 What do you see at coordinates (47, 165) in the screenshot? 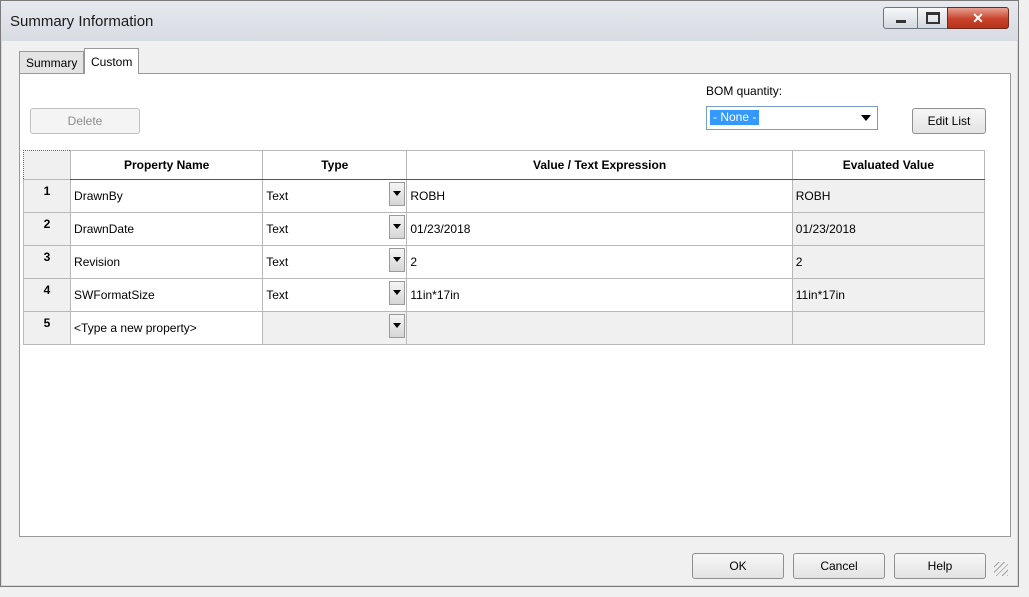
I see `select-all-corner` at bounding box center [47, 165].